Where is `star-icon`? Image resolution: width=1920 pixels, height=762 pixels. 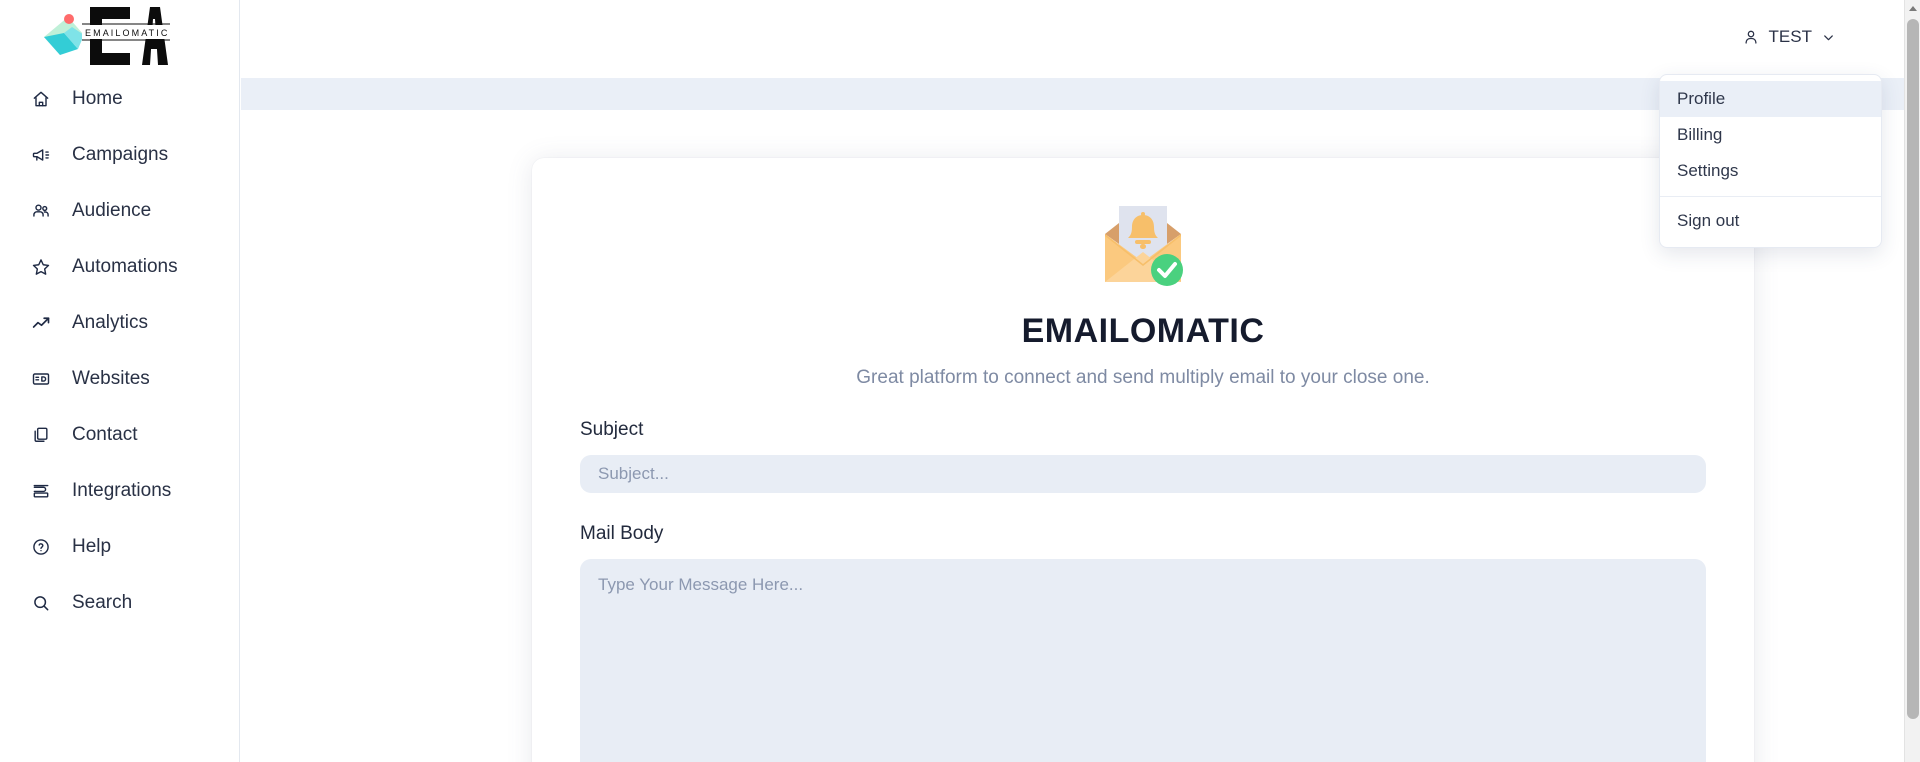
star-icon is located at coordinates (41, 267).